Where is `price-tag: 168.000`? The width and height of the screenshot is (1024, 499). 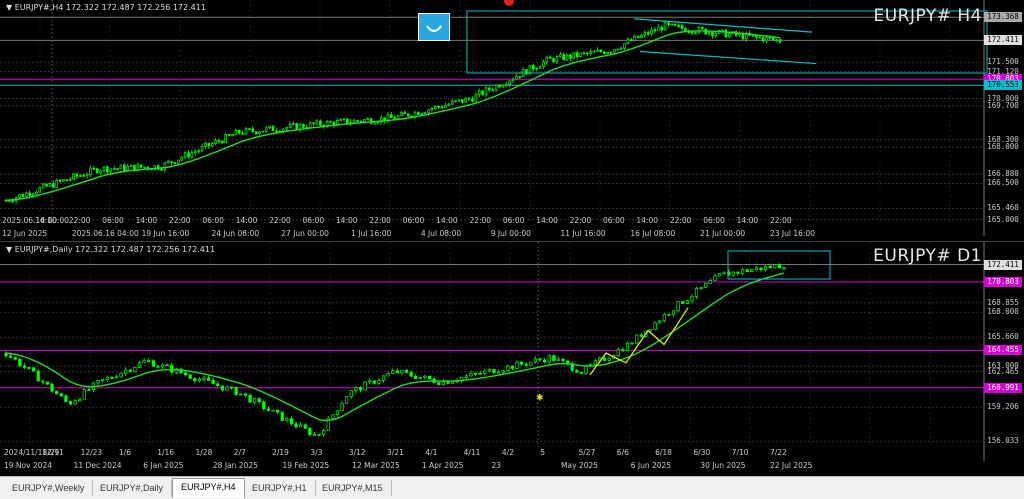 price-tag: 168.000 is located at coordinates (1003, 312).